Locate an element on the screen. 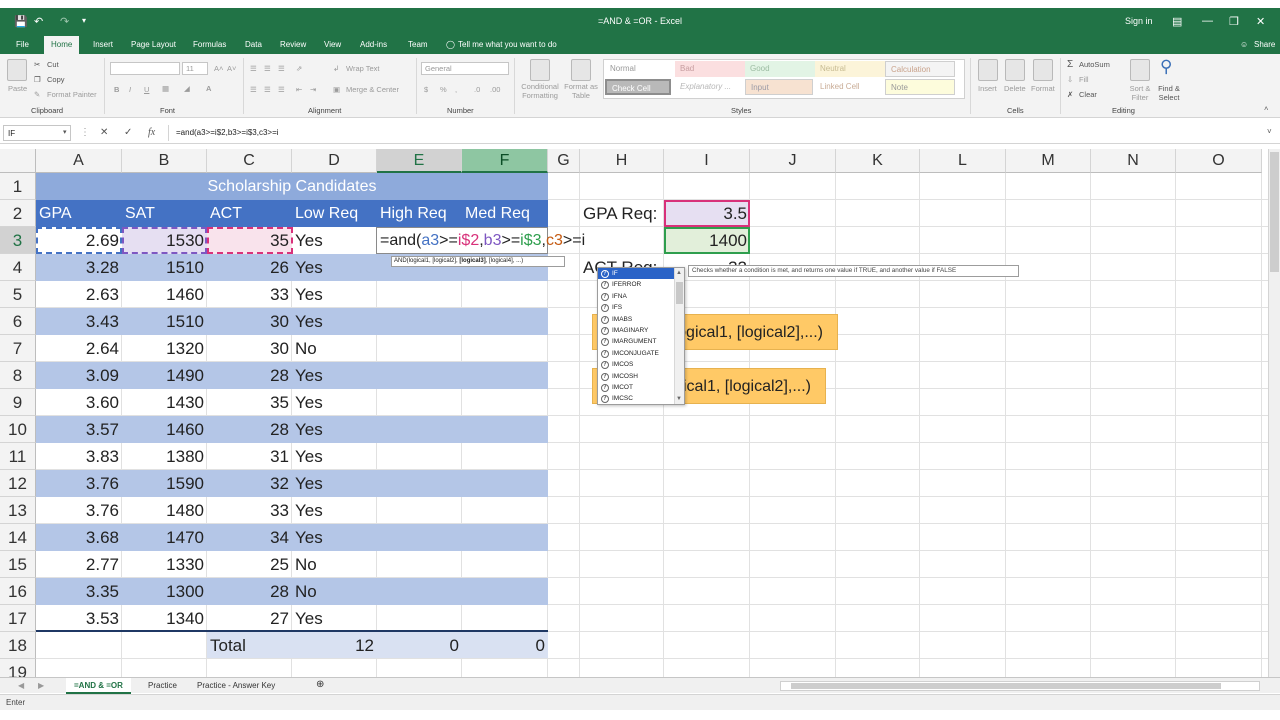 The height and width of the screenshot is (720, 1280). table-cell: 3.09 is located at coordinates (79, 375).